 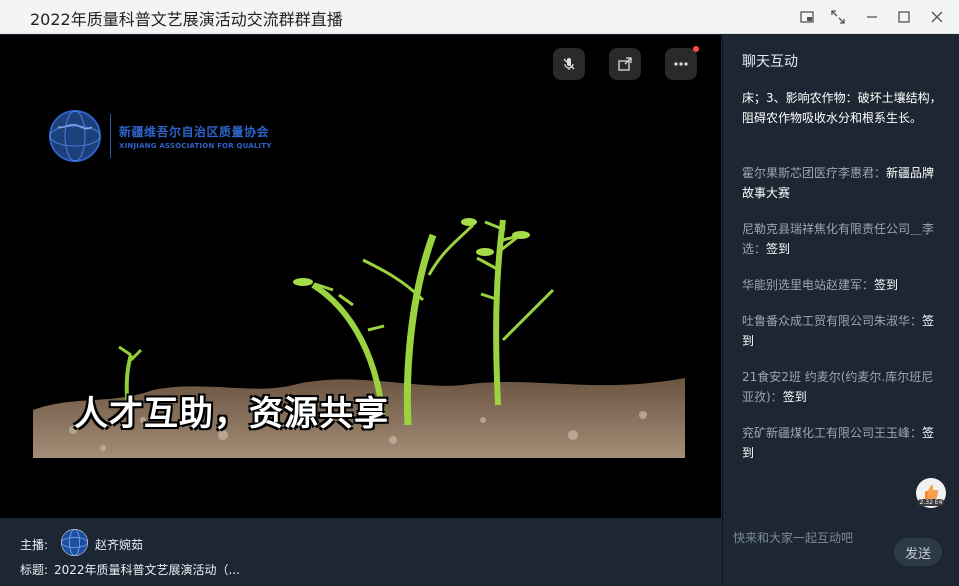 I want to click on host-name: 赵齐婉茹, so click(x=119, y=545).